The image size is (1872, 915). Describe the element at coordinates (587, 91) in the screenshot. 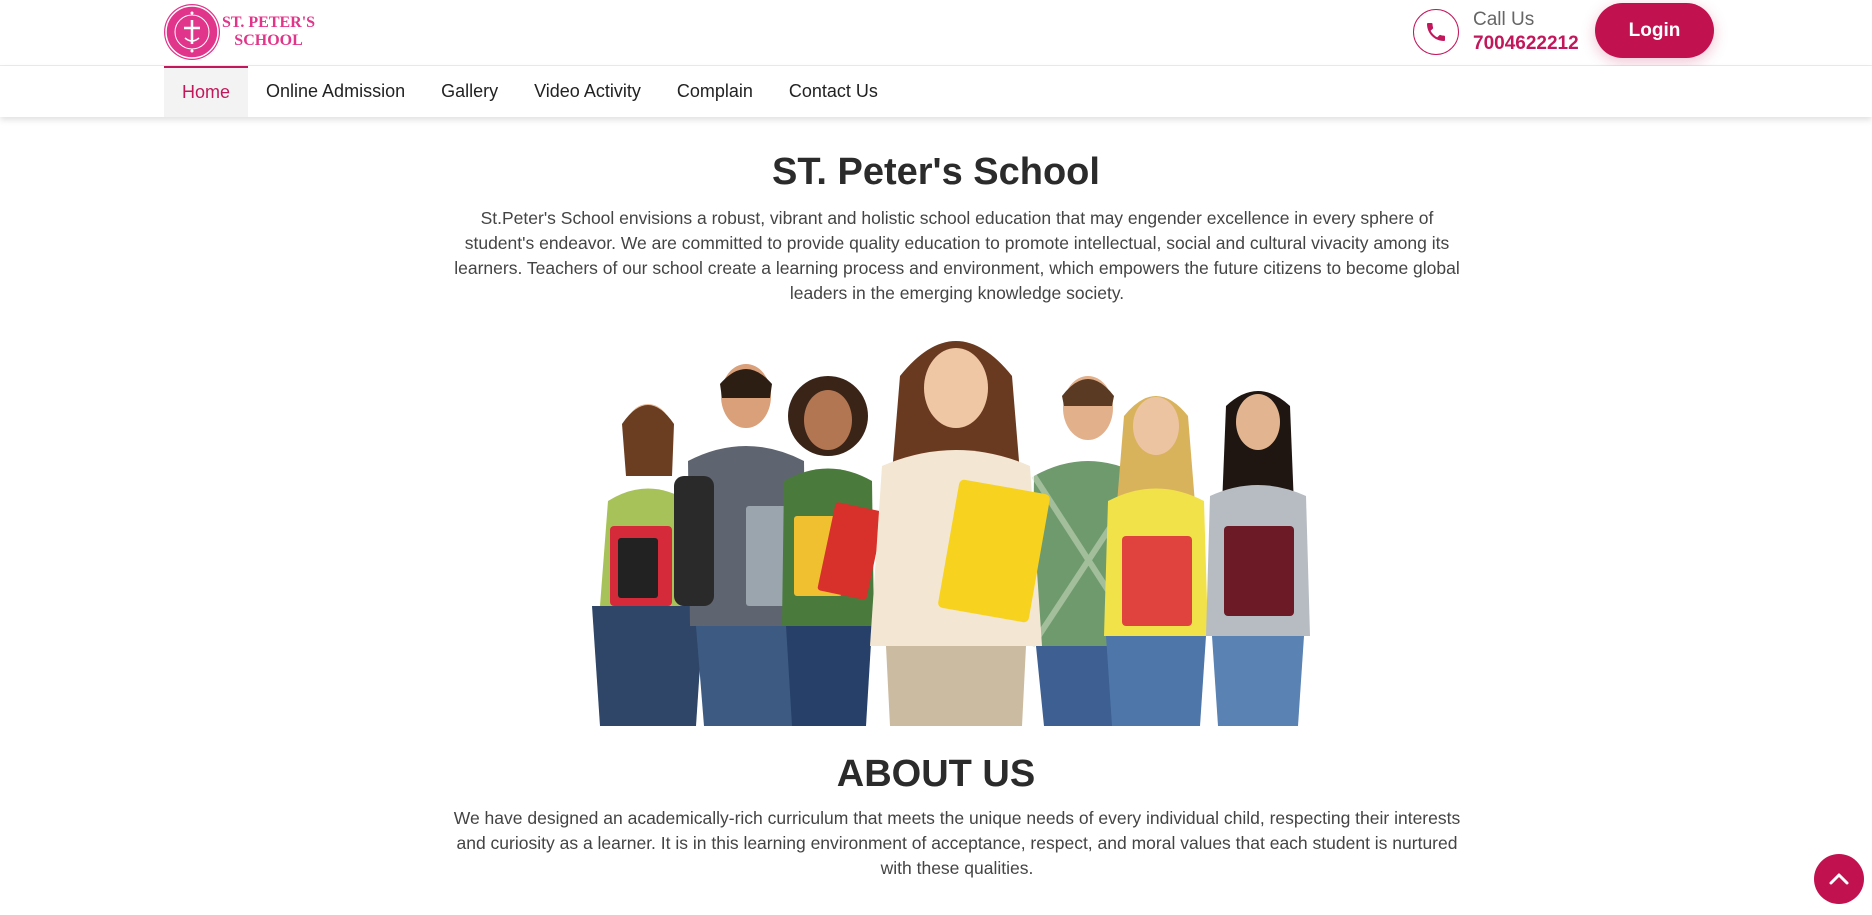

I see `nav-item-video-activity: Video Activity` at that location.